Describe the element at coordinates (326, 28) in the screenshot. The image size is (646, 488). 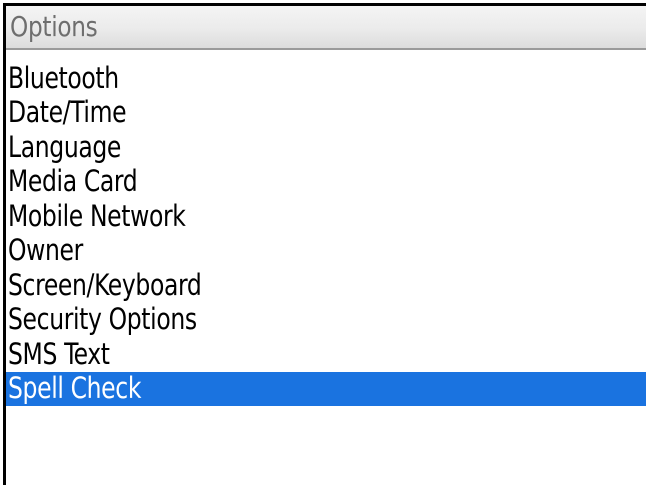
I see `title-bar: Options` at that location.